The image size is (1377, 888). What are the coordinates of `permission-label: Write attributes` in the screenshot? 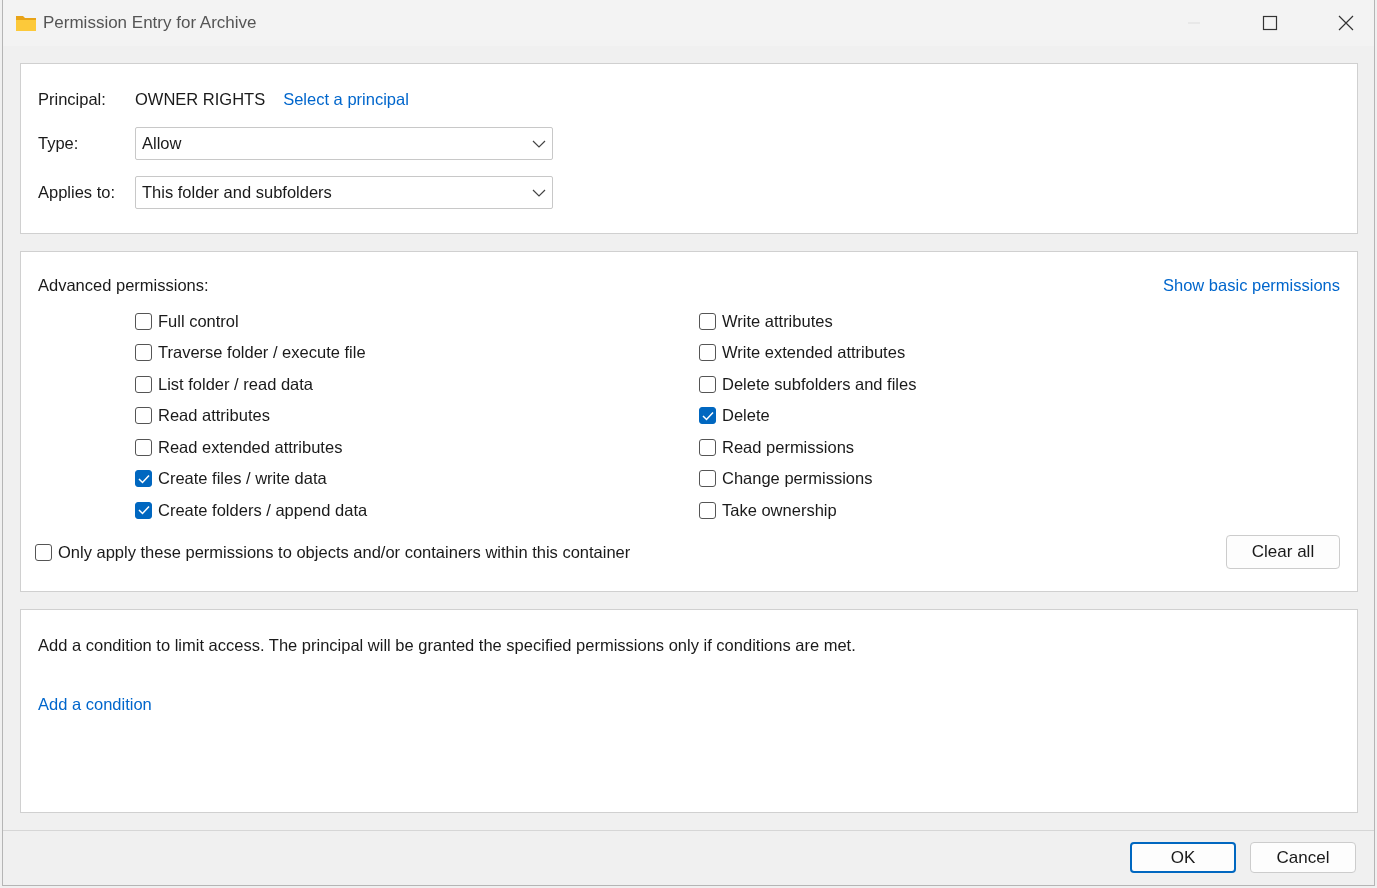 It's located at (777, 321).